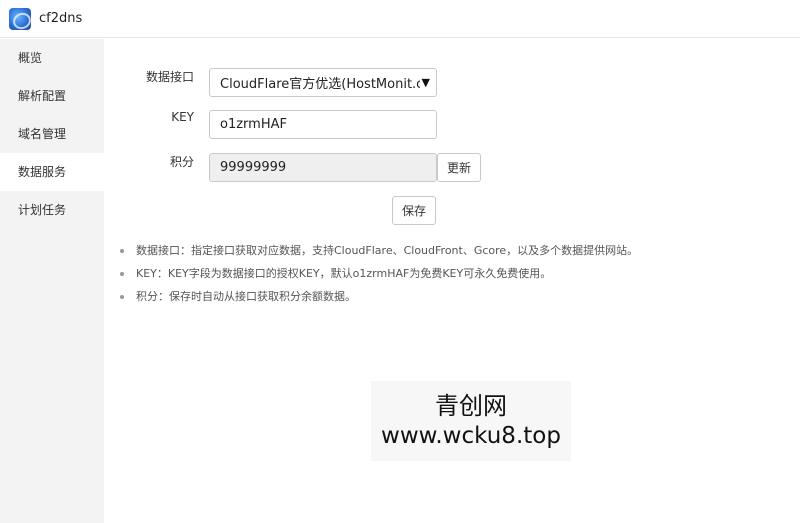  Describe the element at coordinates (253, 167) in the screenshot. I see `points-value: 99999999` at that location.